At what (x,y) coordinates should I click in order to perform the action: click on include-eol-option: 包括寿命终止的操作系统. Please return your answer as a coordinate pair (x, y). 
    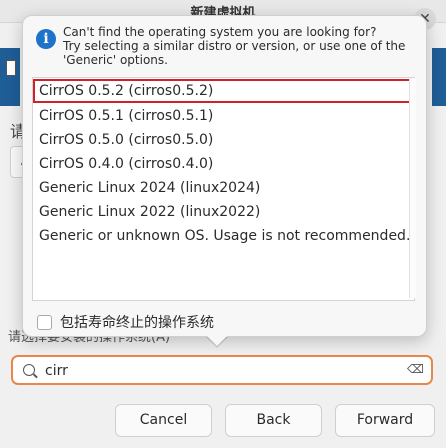
    Looking at the image, I should click on (125, 322).